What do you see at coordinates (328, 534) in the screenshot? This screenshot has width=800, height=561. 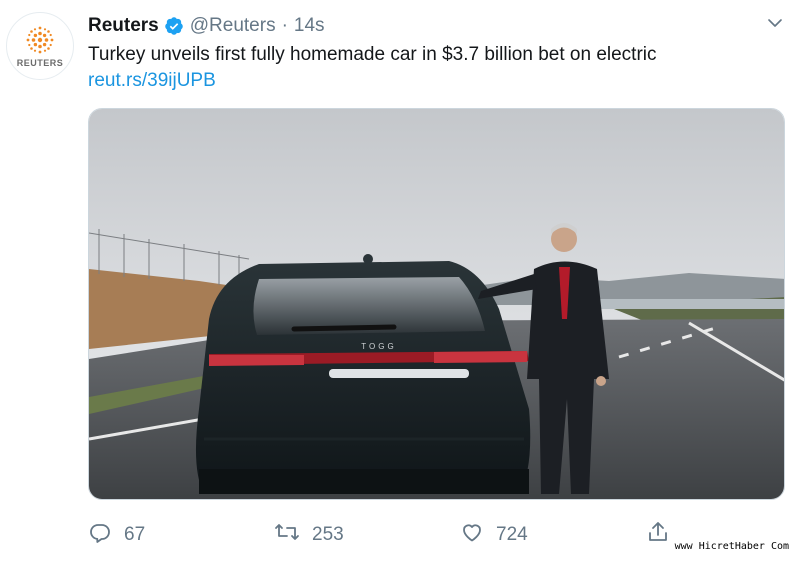 I see `retweet-count: 253` at bounding box center [328, 534].